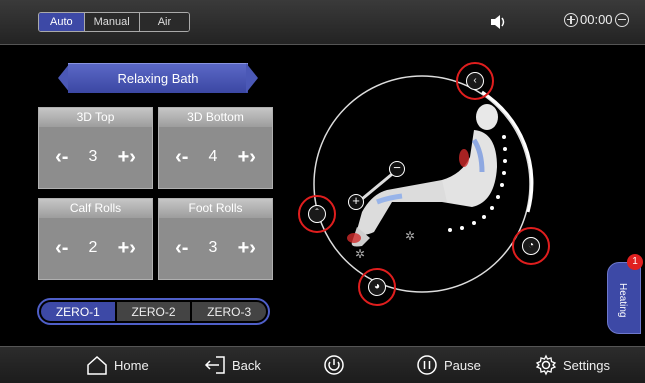 The height and width of the screenshot is (383, 645). I want to click on clock-icon: ◕, so click(377, 287).